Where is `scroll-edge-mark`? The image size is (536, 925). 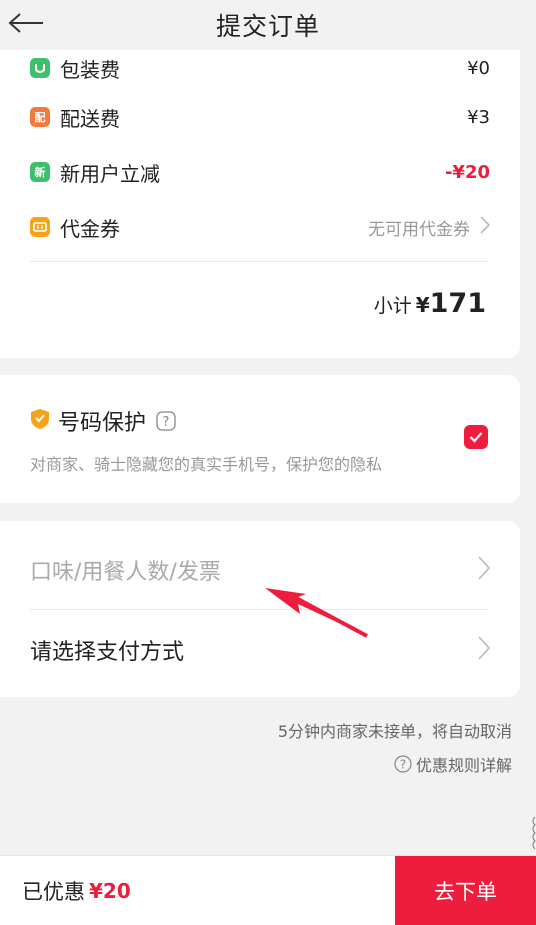 scroll-edge-mark is located at coordinates (533, 835).